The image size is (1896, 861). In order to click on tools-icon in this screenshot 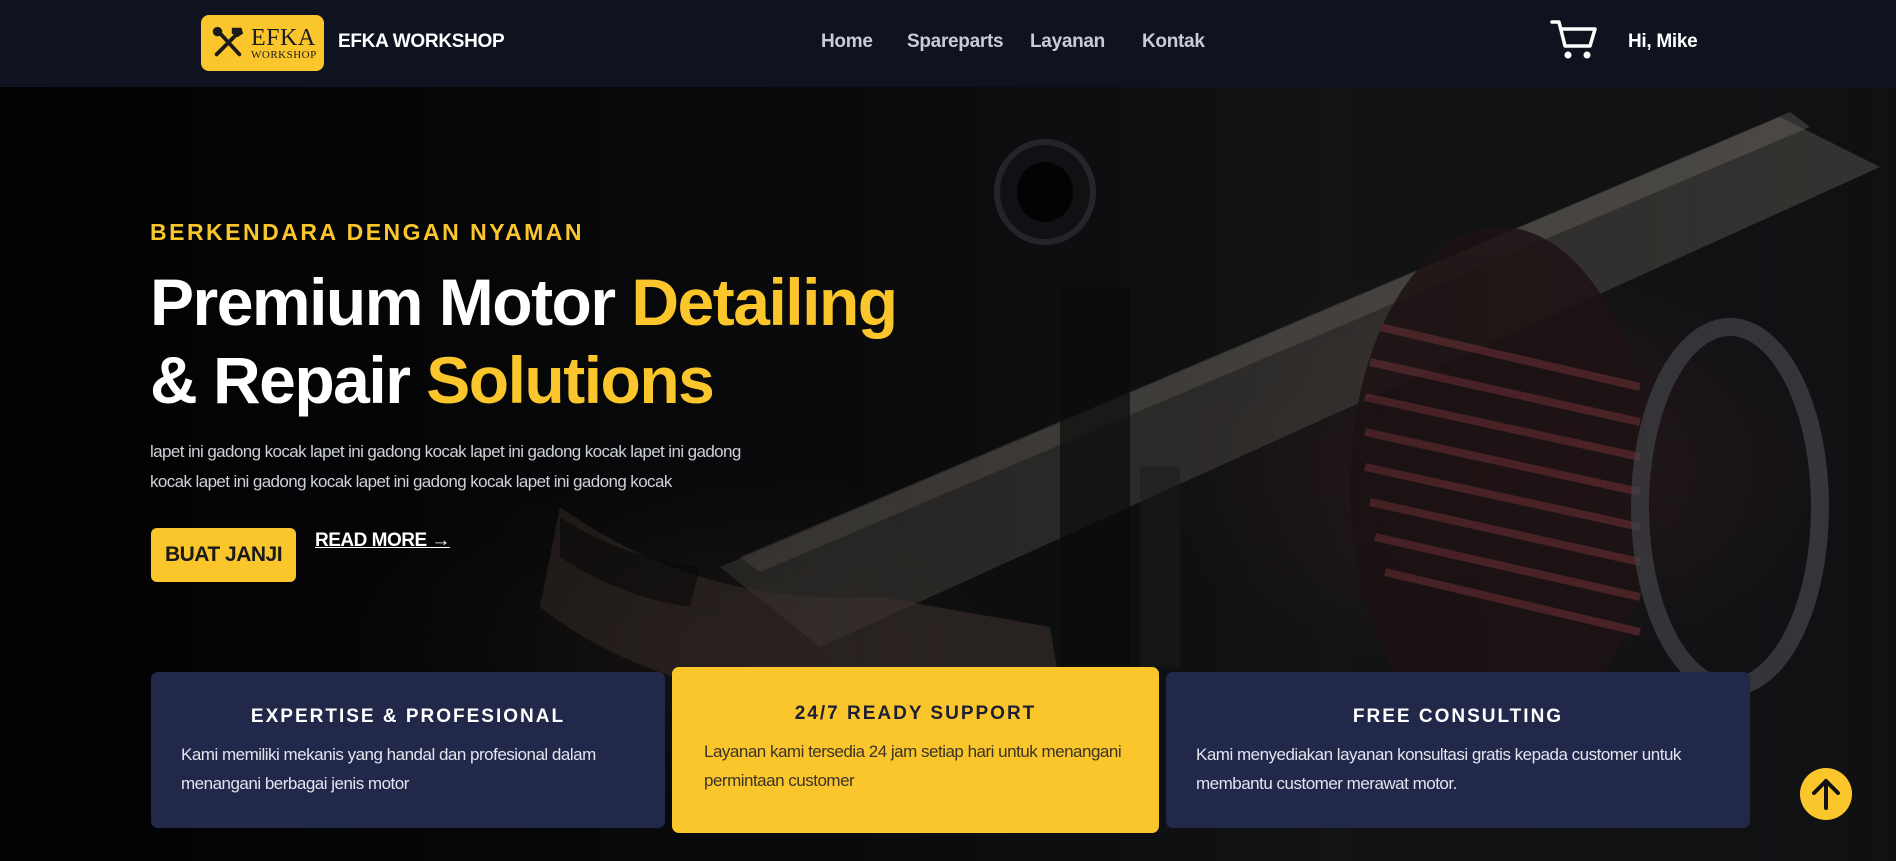, I will do `click(228, 41)`.